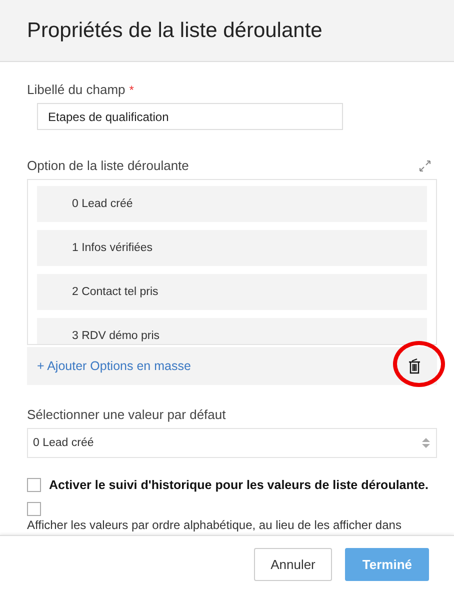 The image size is (454, 592). Describe the element at coordinates (232, 248) in the screenshot. I see `option-item: 1 Infos vérifiées` at that location.